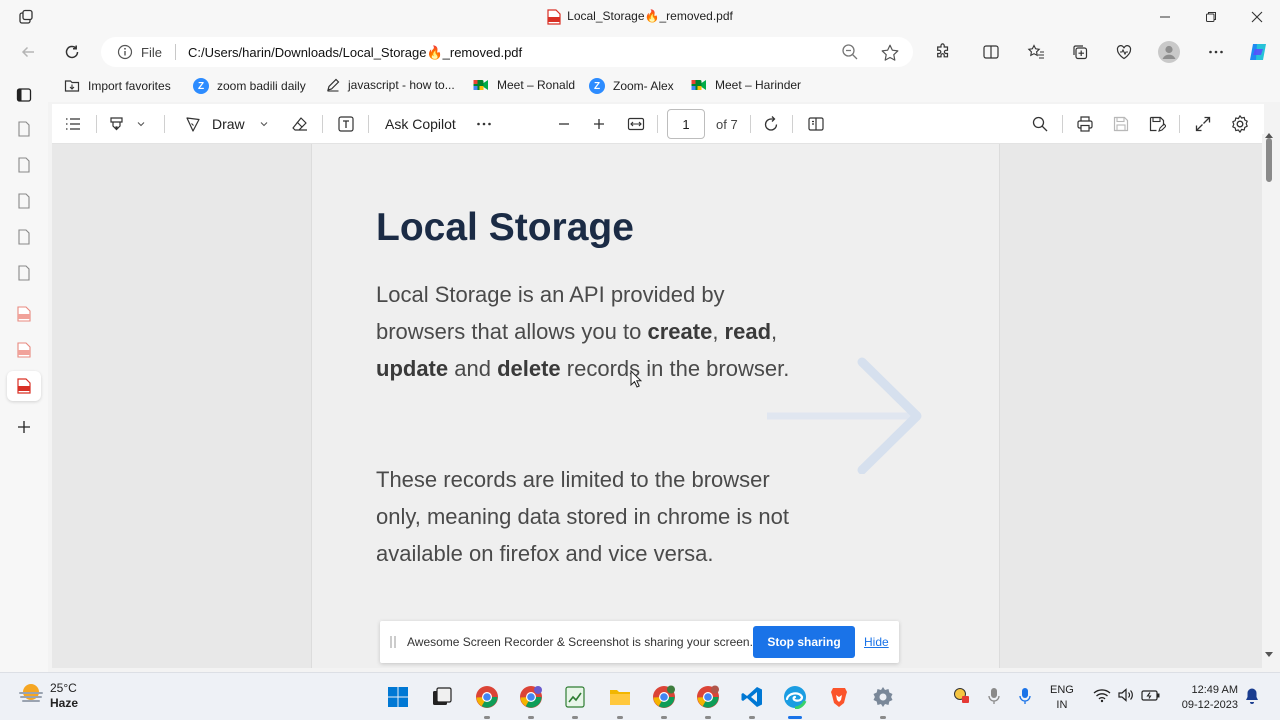 The height and width of the screenshot is (720, 1280). I want to click on favorite-star-icon, so click(890, 53).